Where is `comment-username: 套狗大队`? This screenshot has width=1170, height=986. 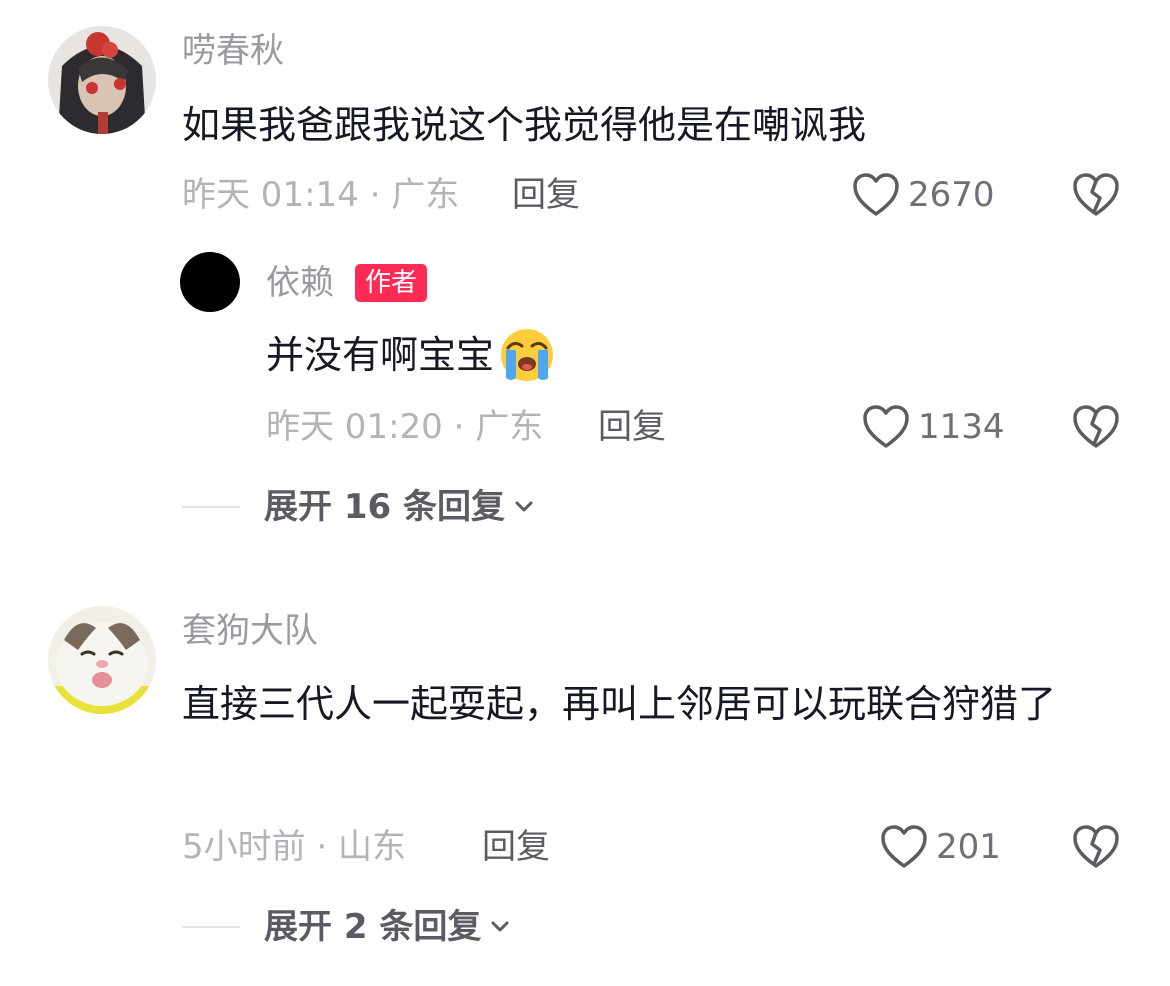 comment-username: 套狗大队 is located at coordinates (250, 631).